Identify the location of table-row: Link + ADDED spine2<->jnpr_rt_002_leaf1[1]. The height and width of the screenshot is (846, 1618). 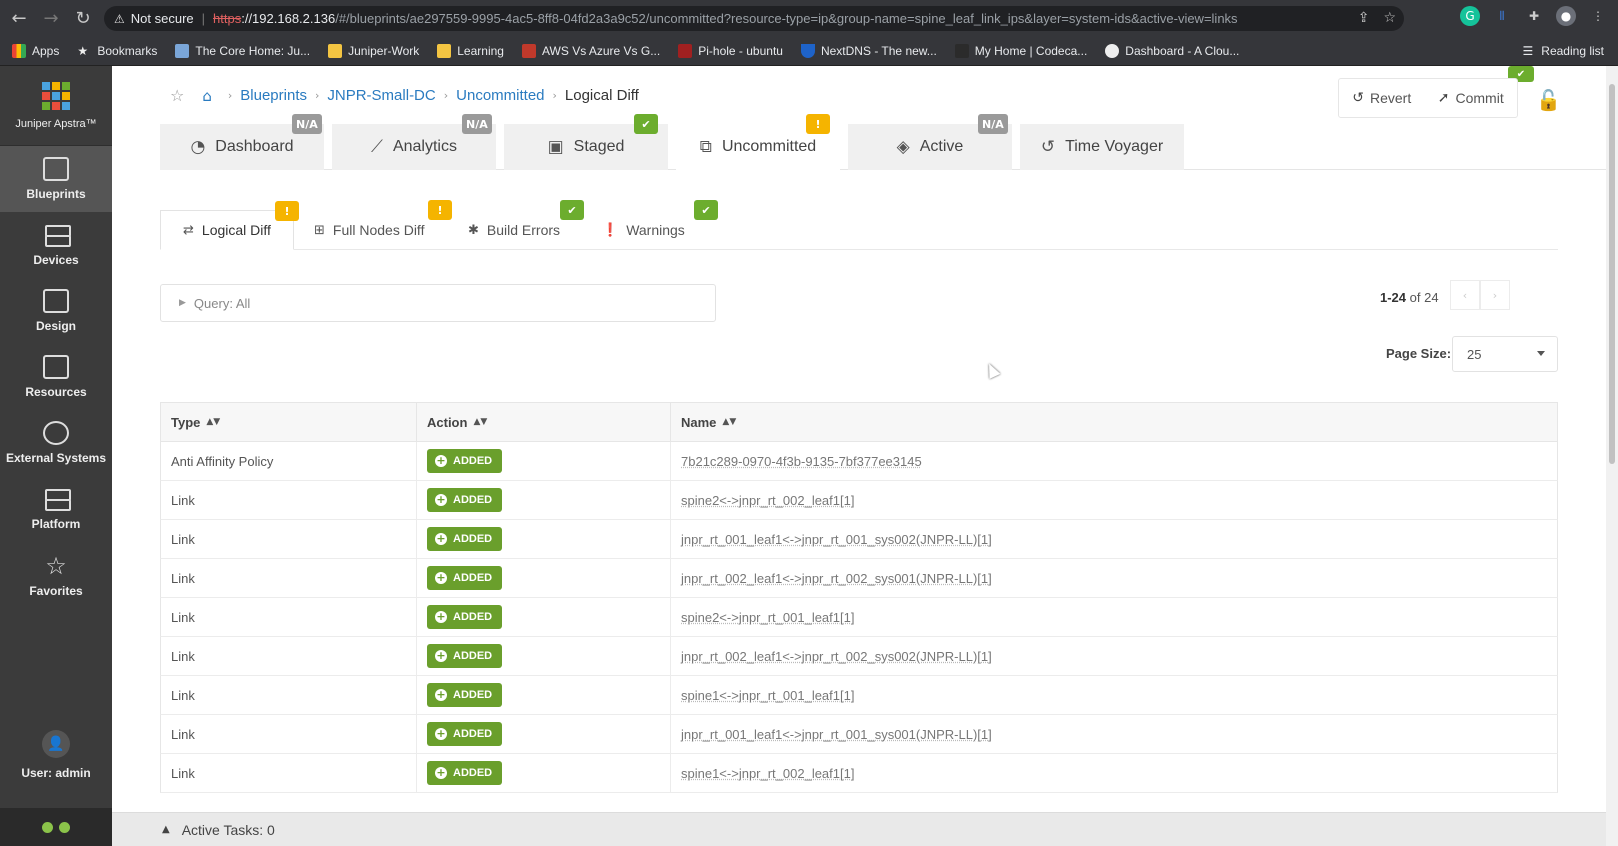
(859, 500).